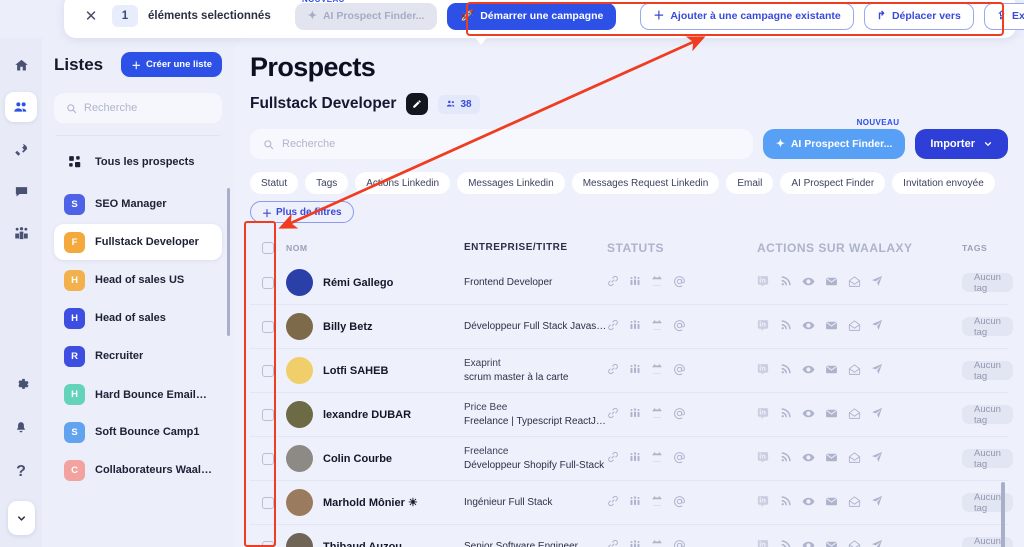 The image size is (1024, 547). I want to click on filter-chip-statut: Statut, so click(274, 183).